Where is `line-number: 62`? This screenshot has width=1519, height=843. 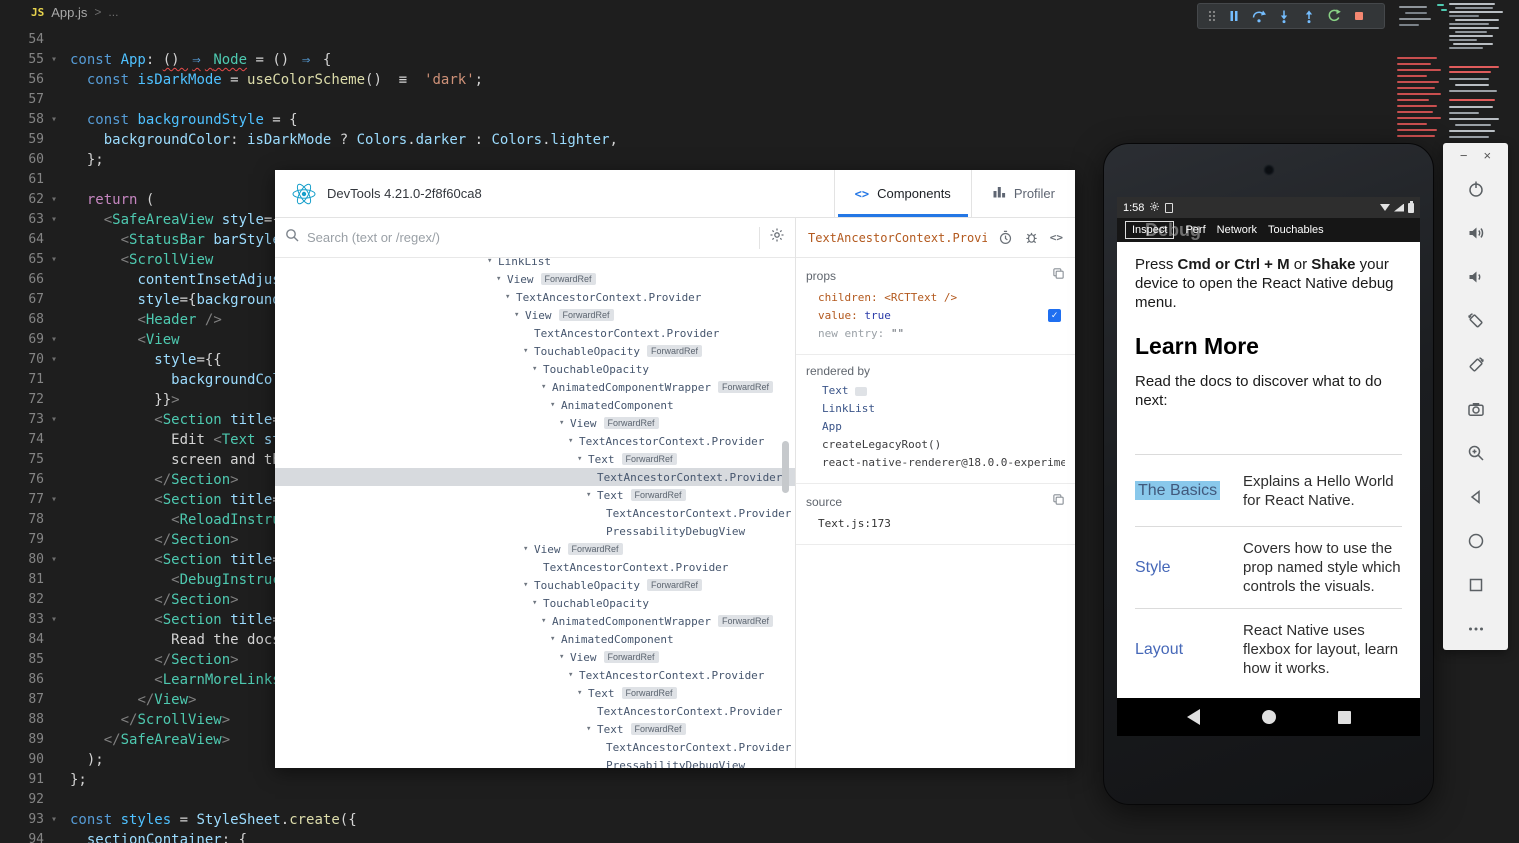 line-number: 62 is located at coordinates (22, 200).